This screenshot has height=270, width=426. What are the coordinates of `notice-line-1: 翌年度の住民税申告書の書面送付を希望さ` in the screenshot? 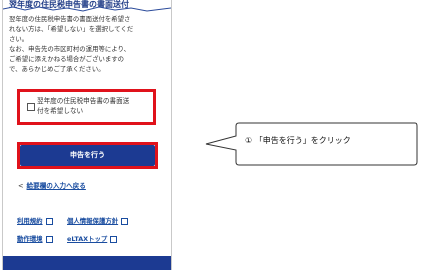 It's located at (70, 19).